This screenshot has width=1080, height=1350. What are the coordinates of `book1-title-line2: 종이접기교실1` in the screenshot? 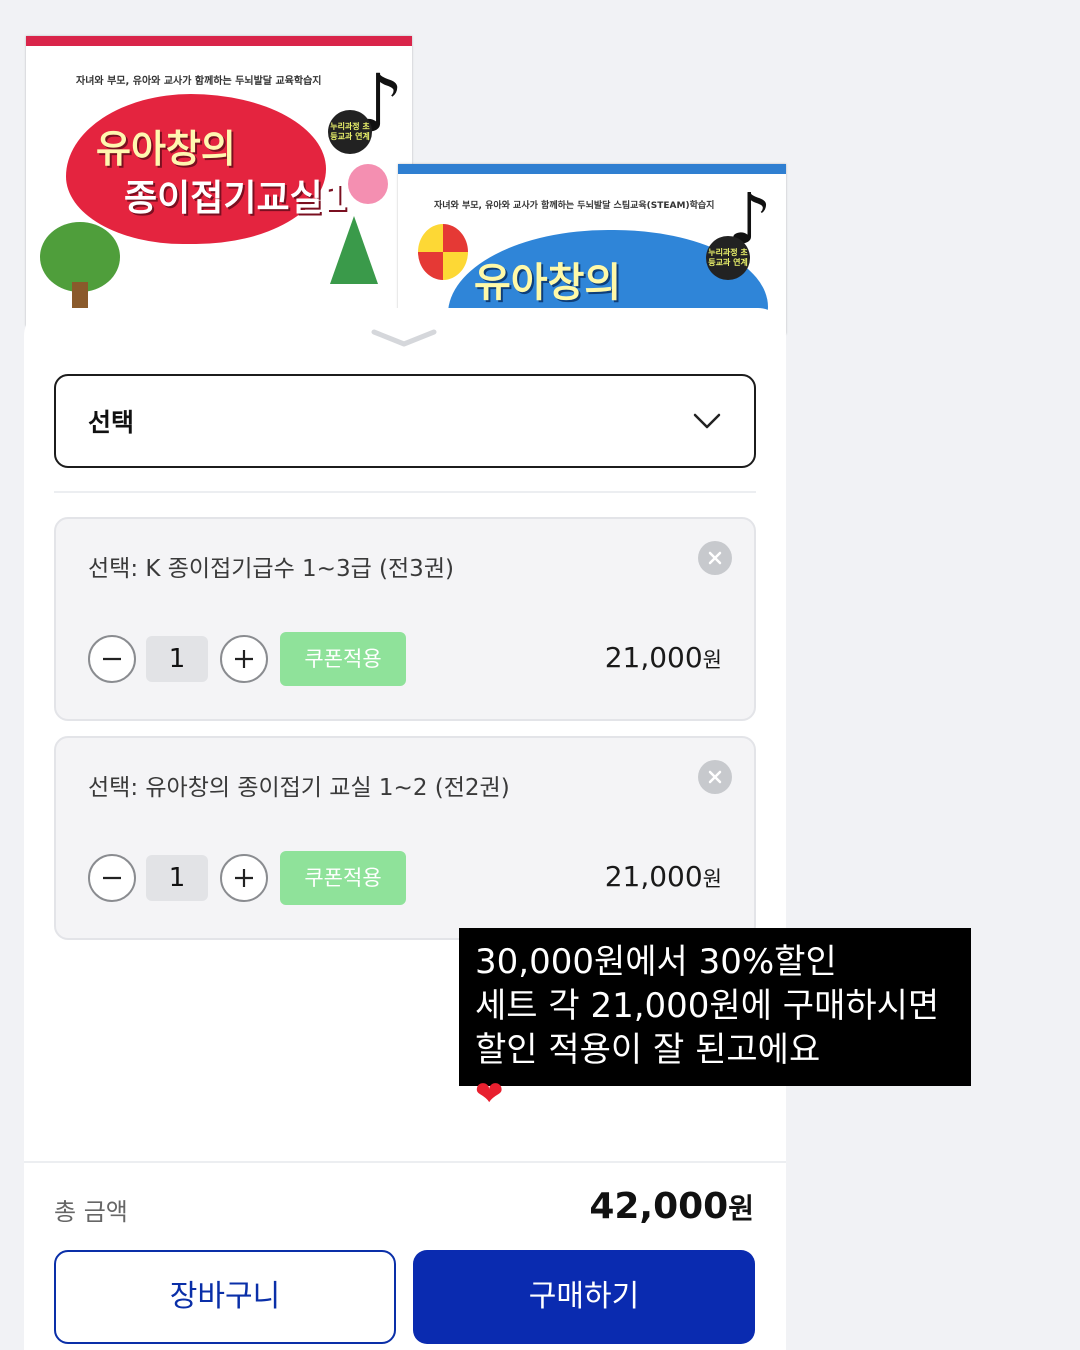 It's located at (236, 198).